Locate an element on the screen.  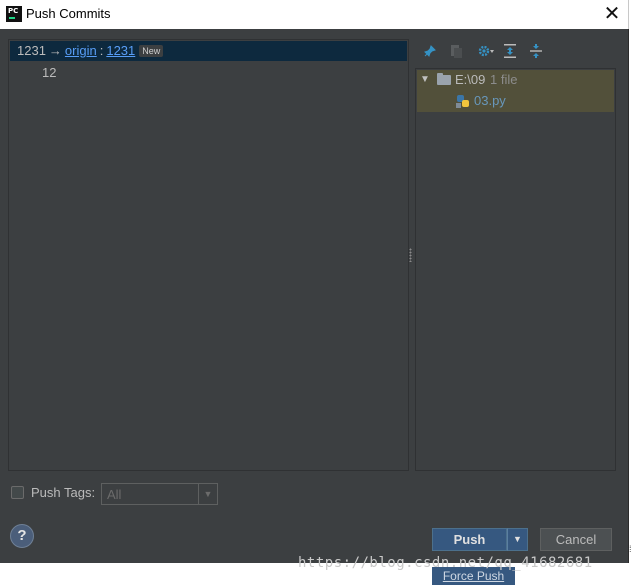
tree-folder-row: ▼ E:\09 1 file is located at coordinates (515, 80).